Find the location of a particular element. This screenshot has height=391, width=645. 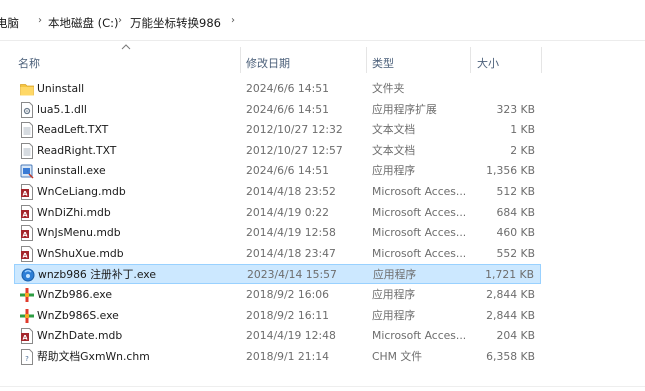

column-header-date: 修改日期 is located at coordinates (268, 63).